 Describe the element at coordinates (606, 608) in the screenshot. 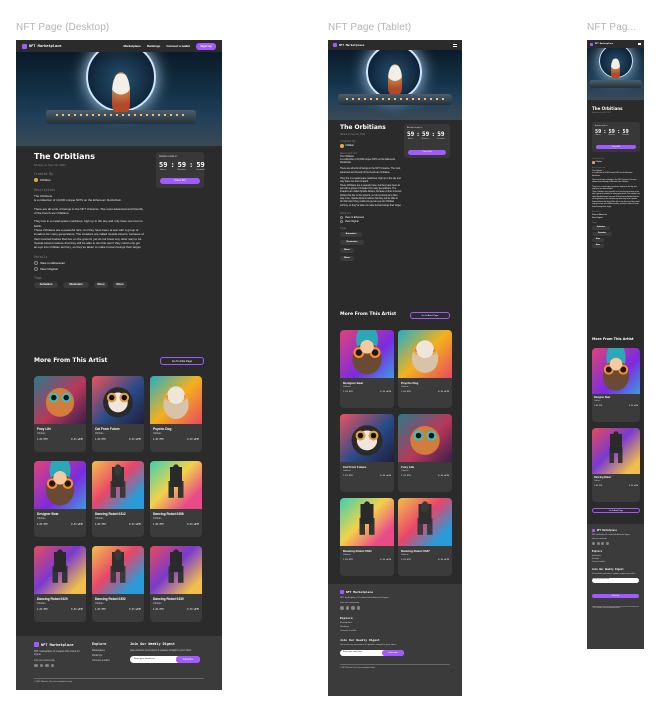

I see `copyright: © NFT Market. Use this template freely.` at that location.